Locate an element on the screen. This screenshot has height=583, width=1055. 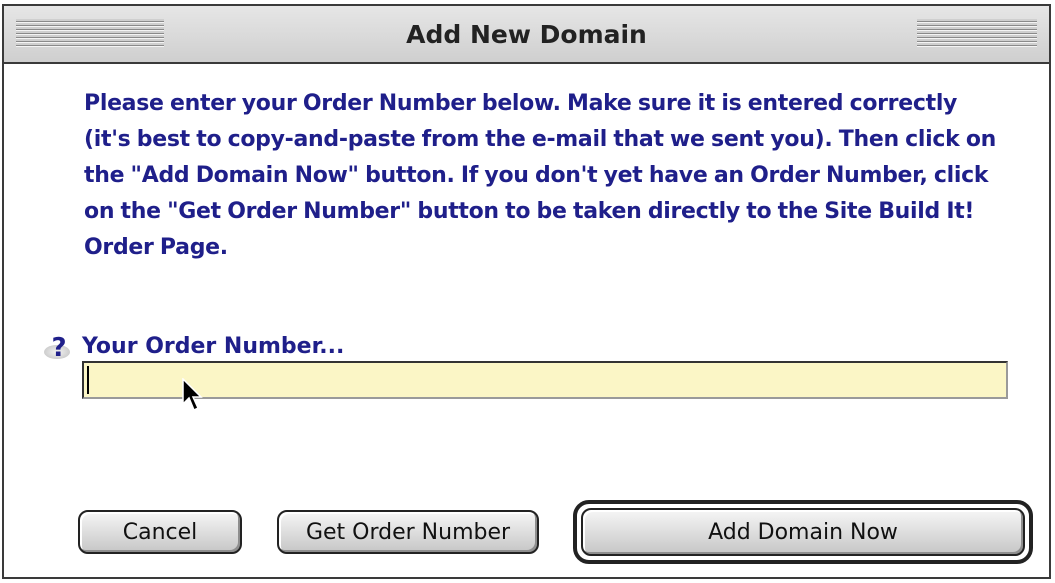
text-caret is located at coordinates (88, 380).